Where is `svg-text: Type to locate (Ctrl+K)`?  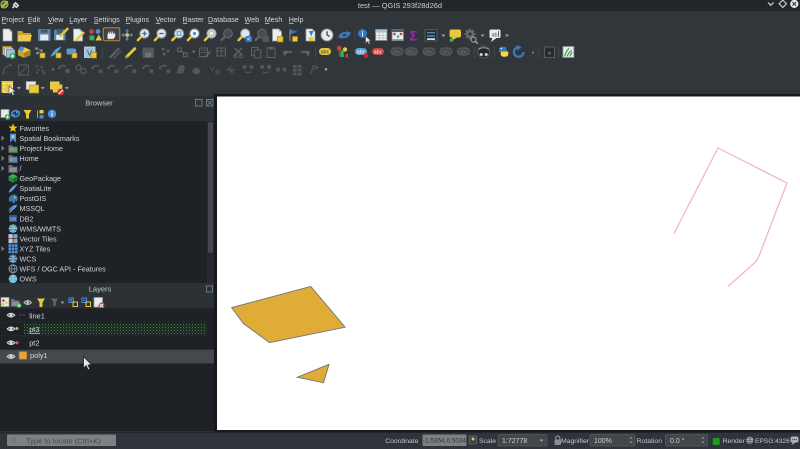
svg-text: Type to locate (Ctrl+K) is located at coordinates (63, 440).